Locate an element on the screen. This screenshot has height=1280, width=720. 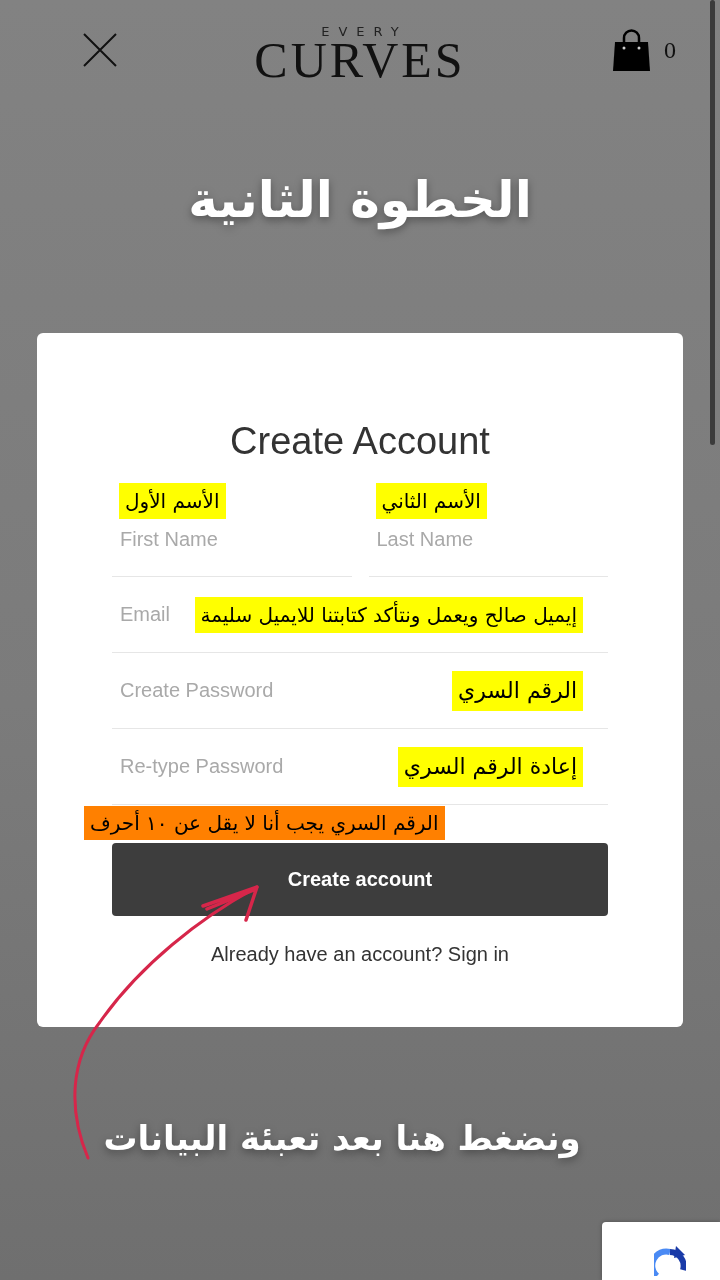
create-account-button: Create account is located at coordinates (360, 879).